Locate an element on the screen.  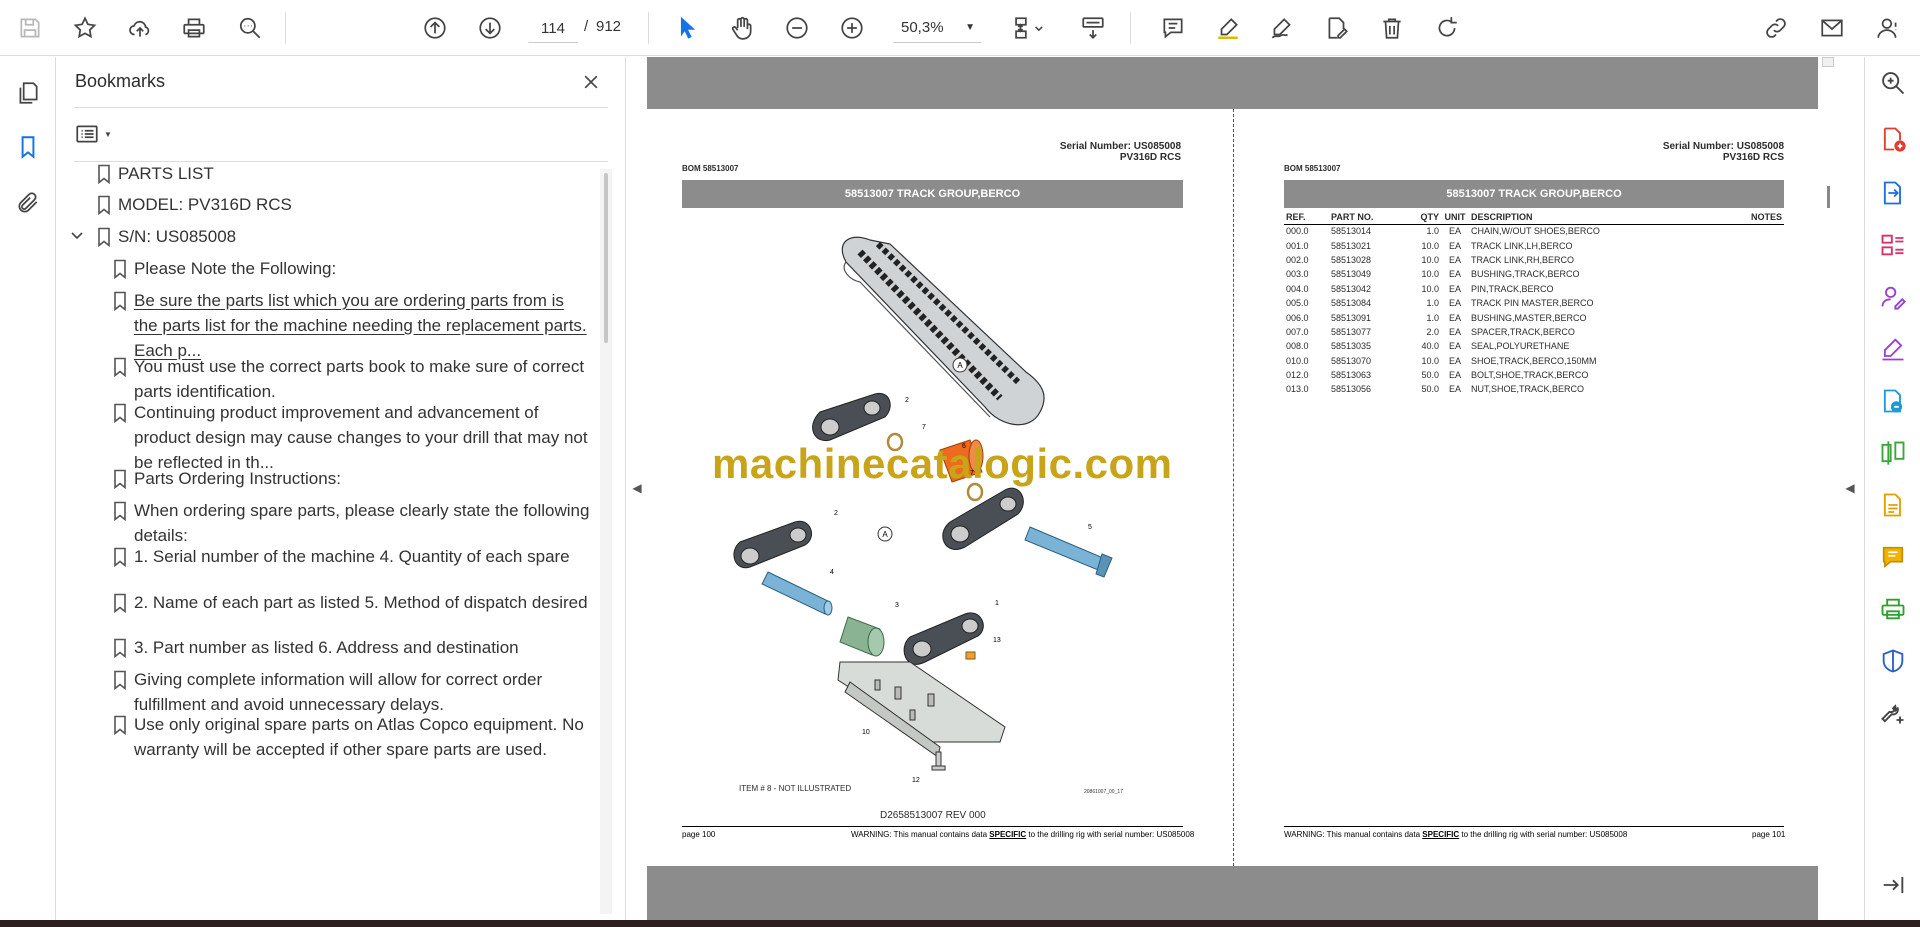
drawing-file-ref: 20861007_00_17 is located at coordinates (1103, 792).